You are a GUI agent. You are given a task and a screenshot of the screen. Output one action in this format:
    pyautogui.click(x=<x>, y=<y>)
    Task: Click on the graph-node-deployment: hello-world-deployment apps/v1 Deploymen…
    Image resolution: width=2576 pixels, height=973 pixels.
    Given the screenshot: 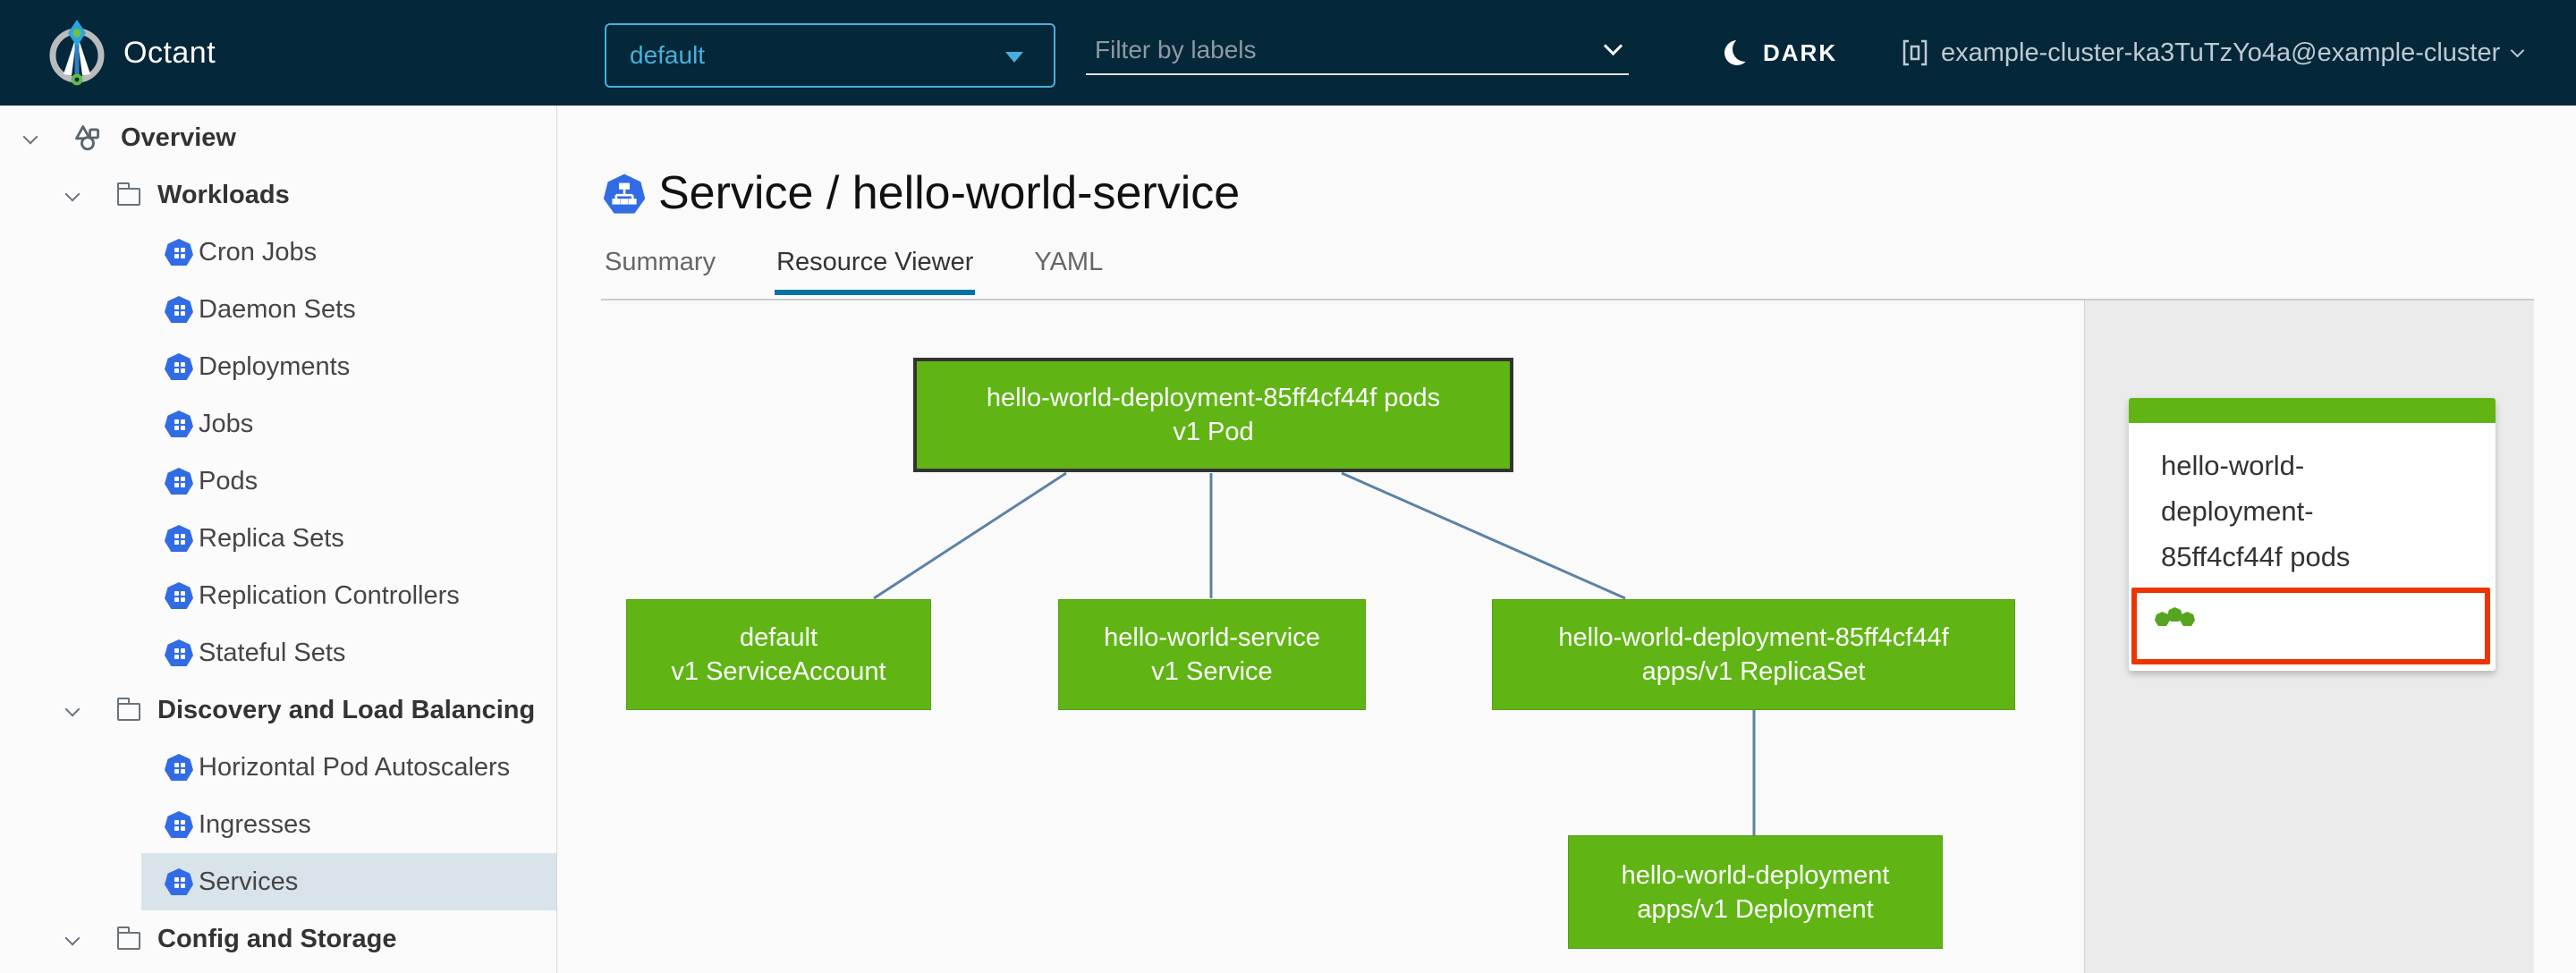 What is the action you would take?
    pyautogui.click(x=1755, y=892)
    